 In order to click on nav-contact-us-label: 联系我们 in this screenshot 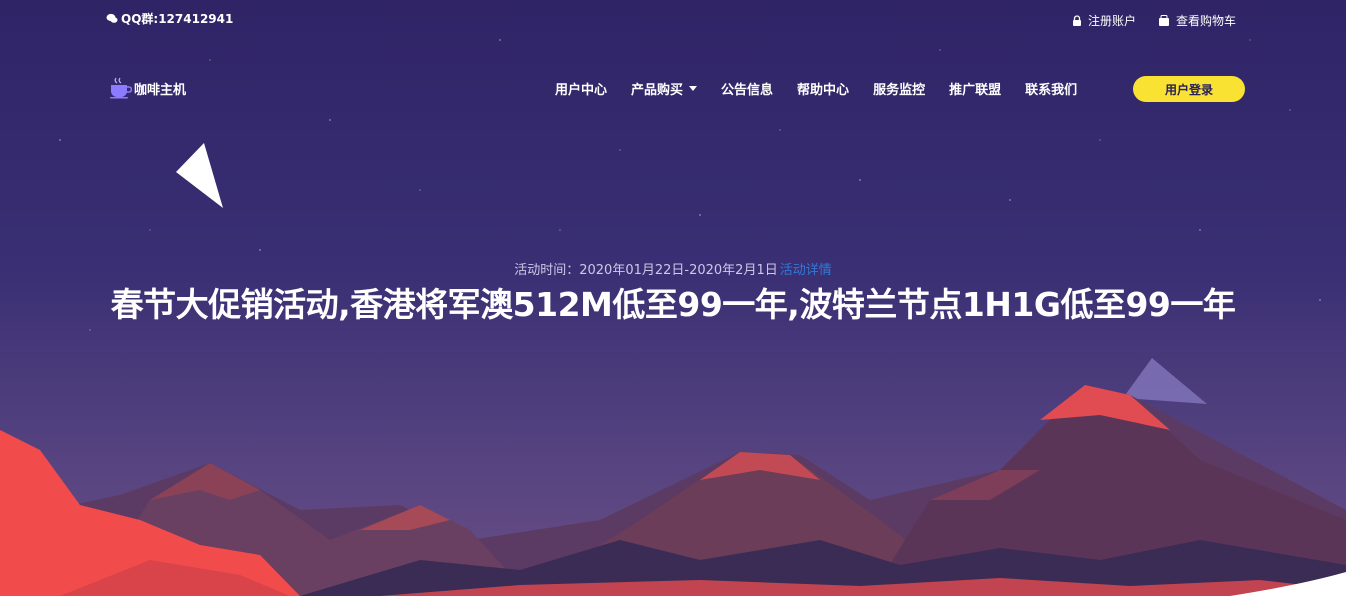, I will do `click(1051, 90)`.